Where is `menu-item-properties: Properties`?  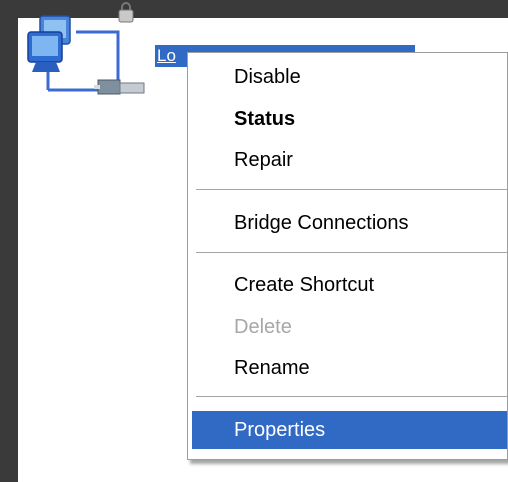 menu-item-properties: Properties is located at coordinates (349, 430).